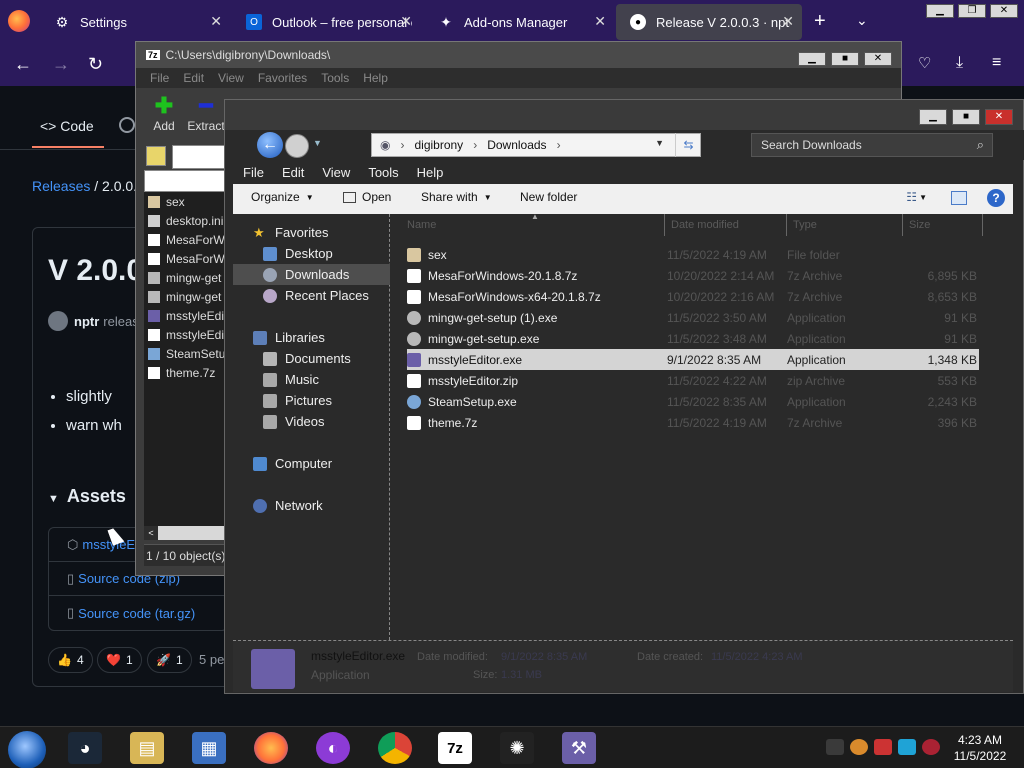  Describe the element at coordinates (624, 115) in the screenshot. I see `explorer-titlebar` at that location.